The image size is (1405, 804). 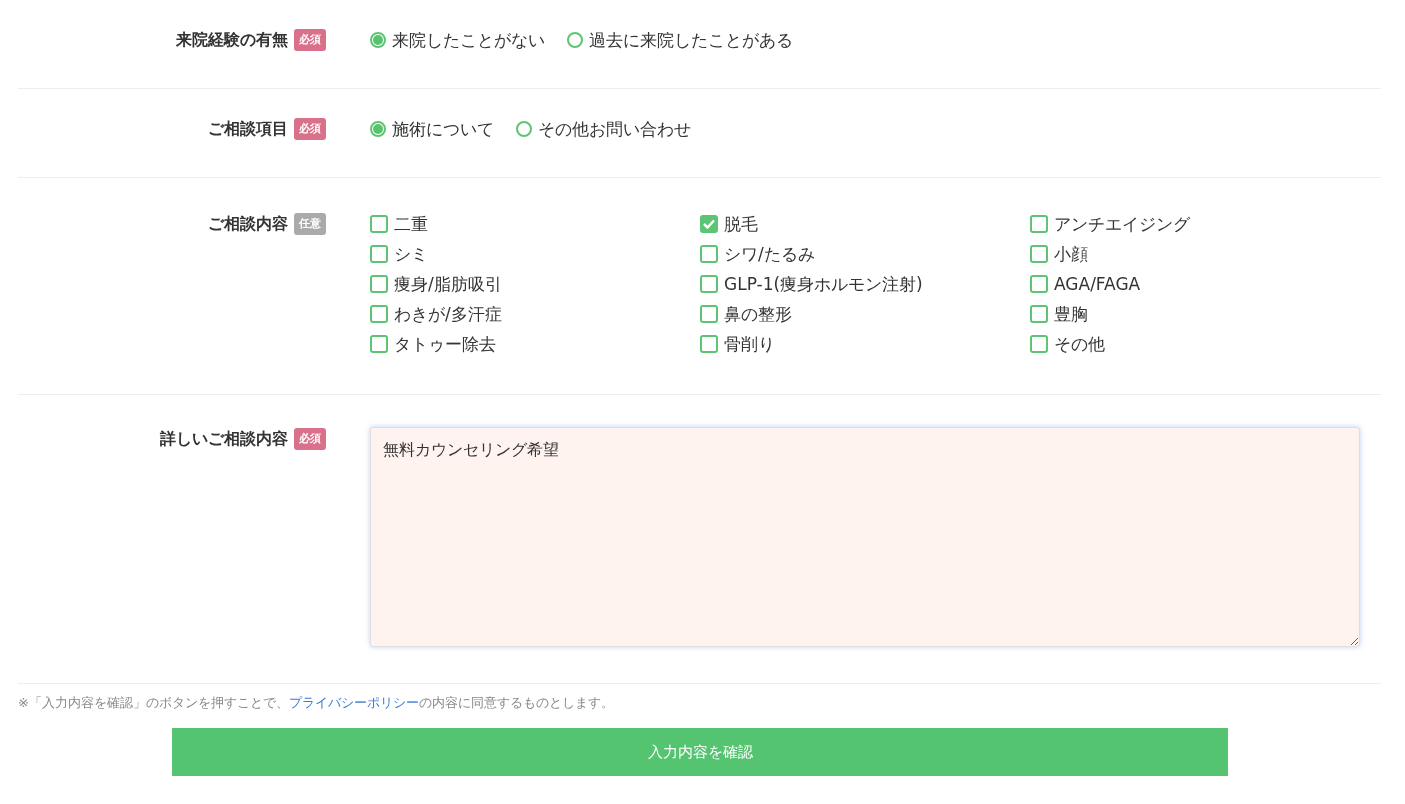 I want to click on option-label: 骨削り, so click(x=749, y=344).